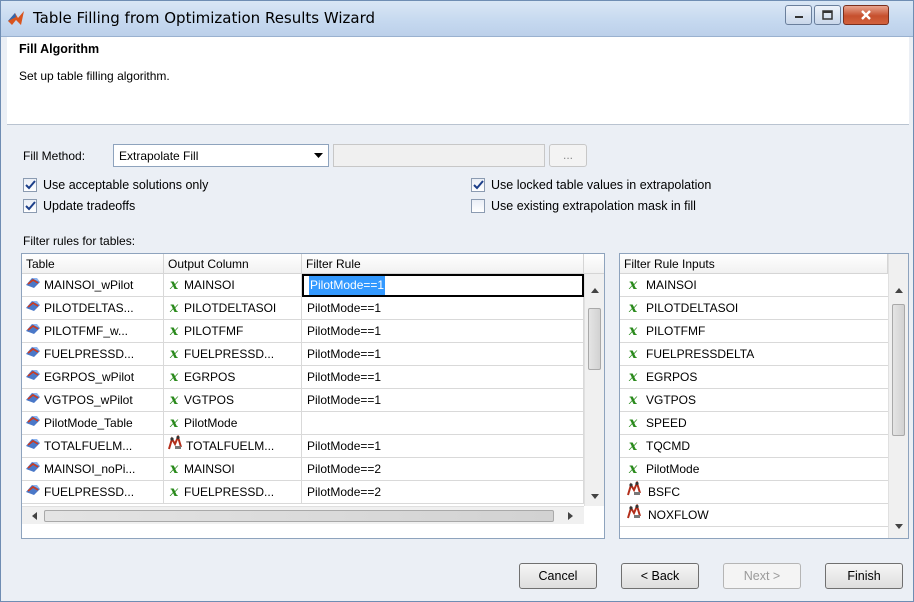 The width and height of the screenshot is (914, 602). What do you see at coordinates (93, 400) in the screenshot?
I see `table-name-cell: VGTPOS_wPilot` at bounding box center [93, 400].